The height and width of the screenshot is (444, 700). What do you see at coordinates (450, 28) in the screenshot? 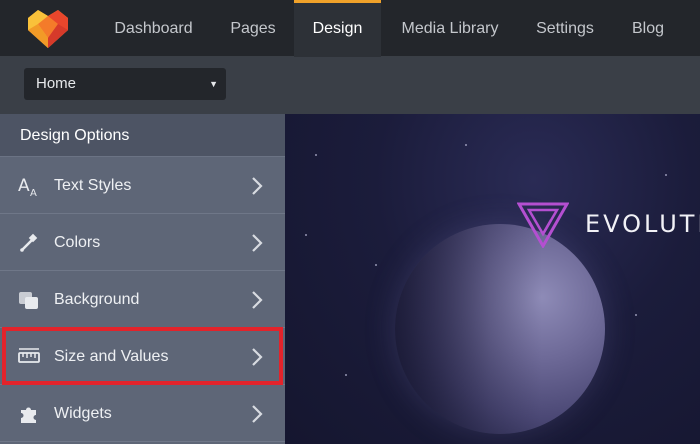
I see `nav-media-library: Media Library` at bounding box center [450, 28].